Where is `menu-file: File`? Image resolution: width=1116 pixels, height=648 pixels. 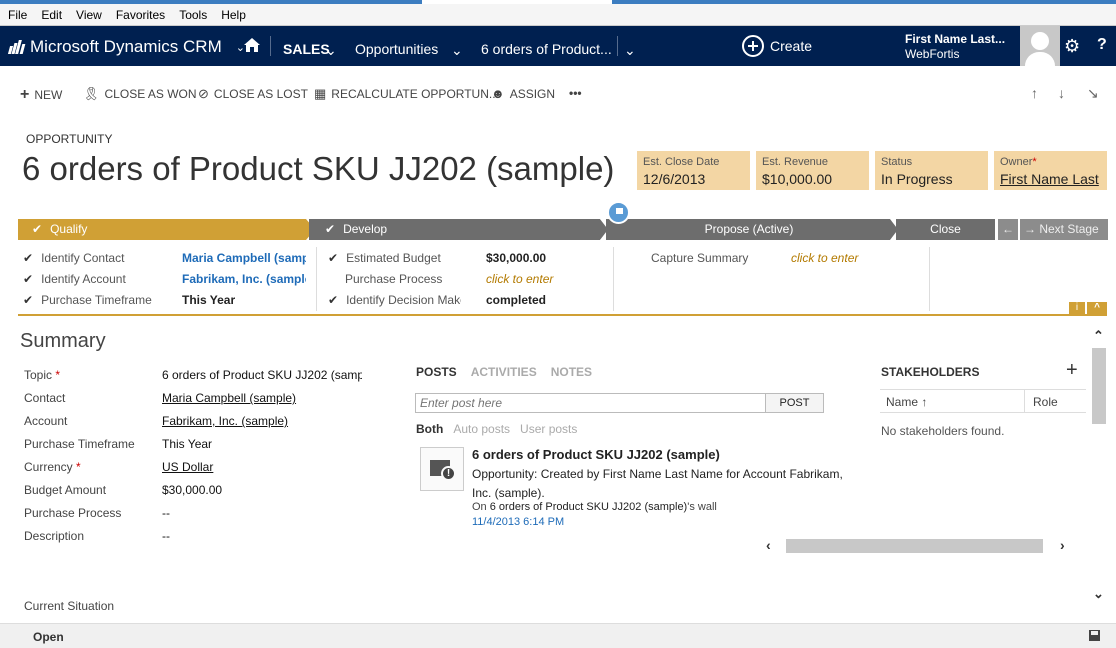
menu-file: File is located at coordinates (17, 15).